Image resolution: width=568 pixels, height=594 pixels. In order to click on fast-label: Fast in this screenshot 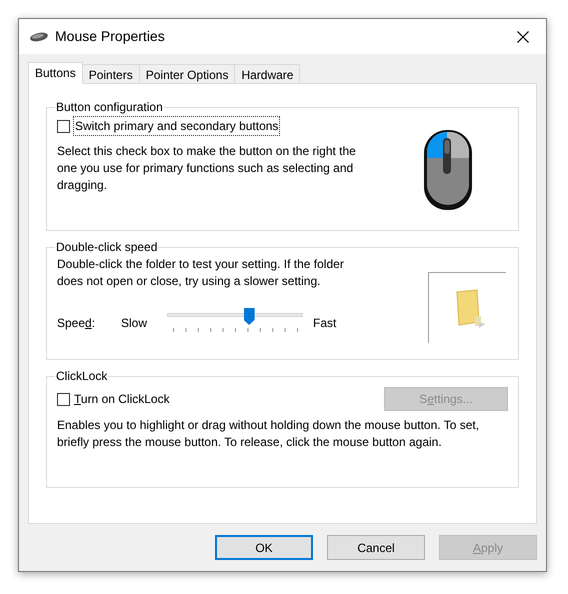, I will do `click(324, 323)`.